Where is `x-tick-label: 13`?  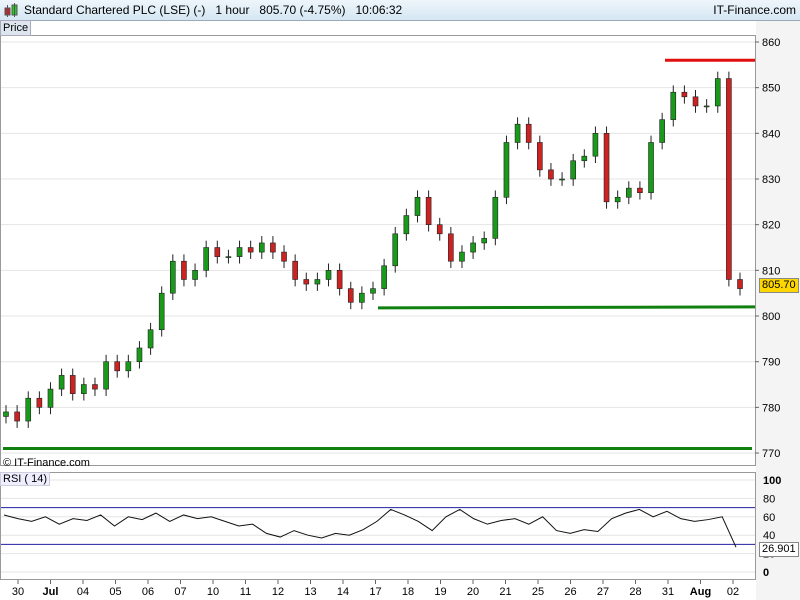
x-tick-label: 13 is located at coordinates (310, 592).